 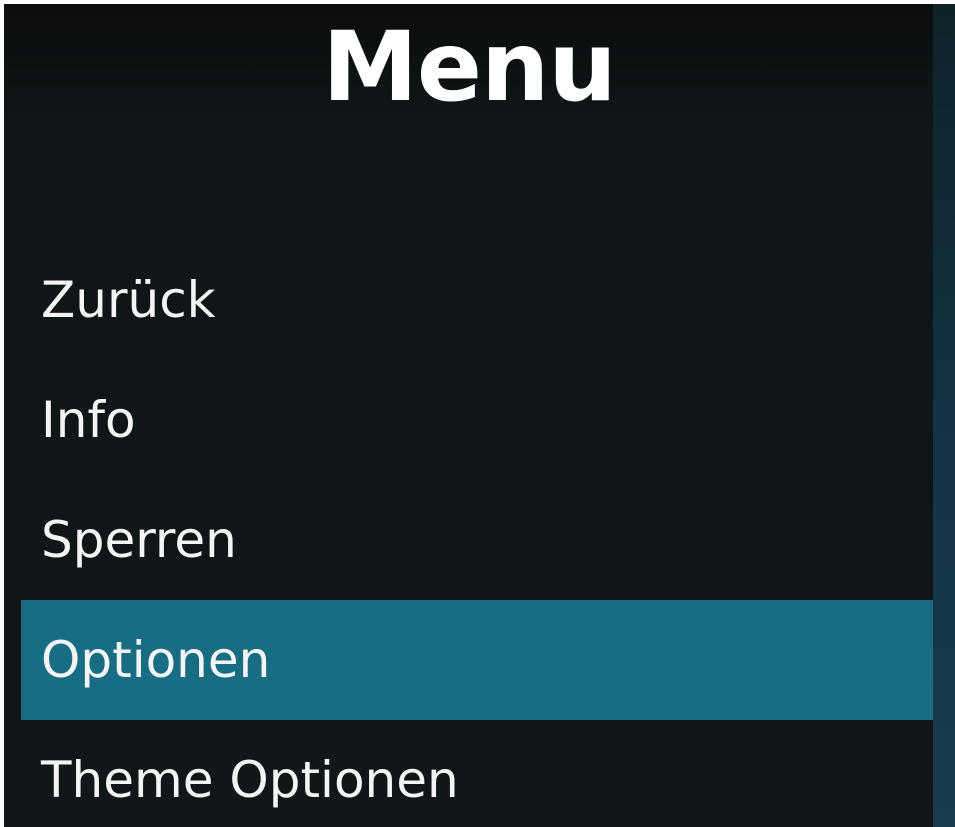 I want to click on menu-item-label: Zurück, so click(x=128, y=300).